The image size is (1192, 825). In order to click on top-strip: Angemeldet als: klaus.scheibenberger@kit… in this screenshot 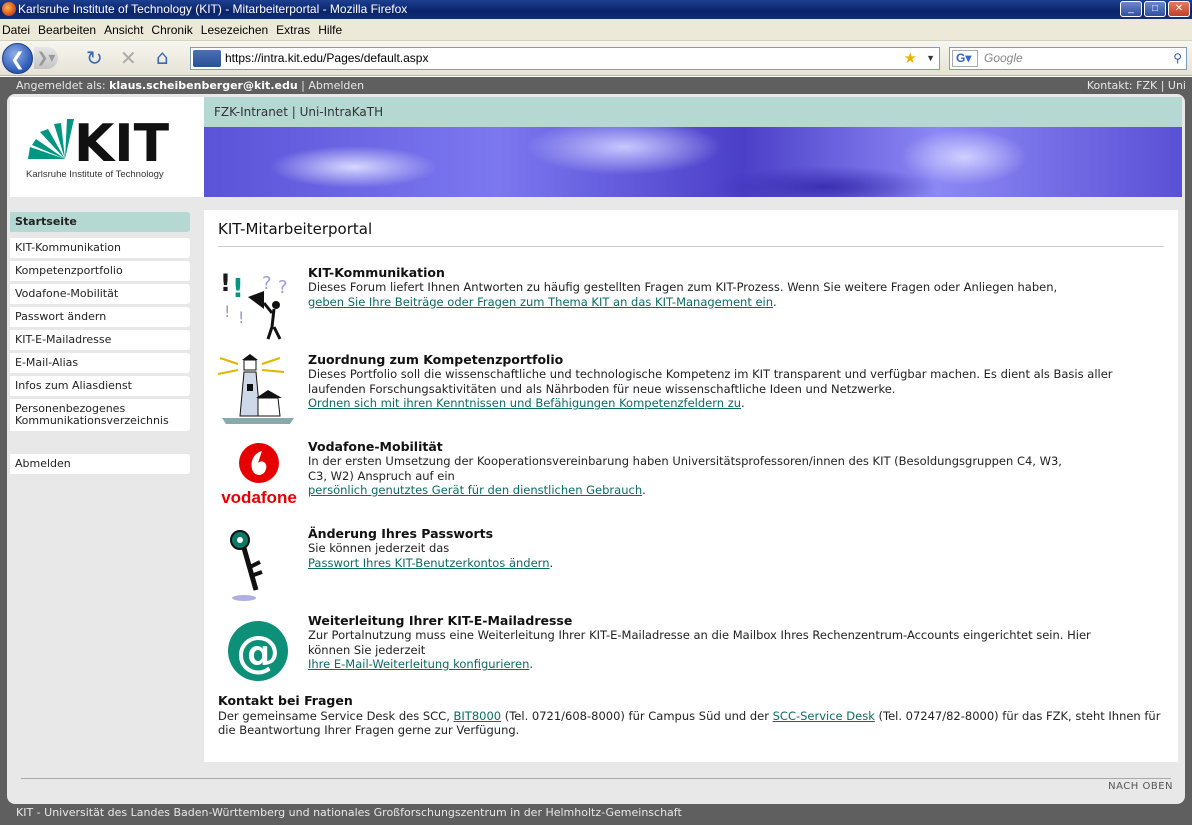, I will do `click(596, 85)`.